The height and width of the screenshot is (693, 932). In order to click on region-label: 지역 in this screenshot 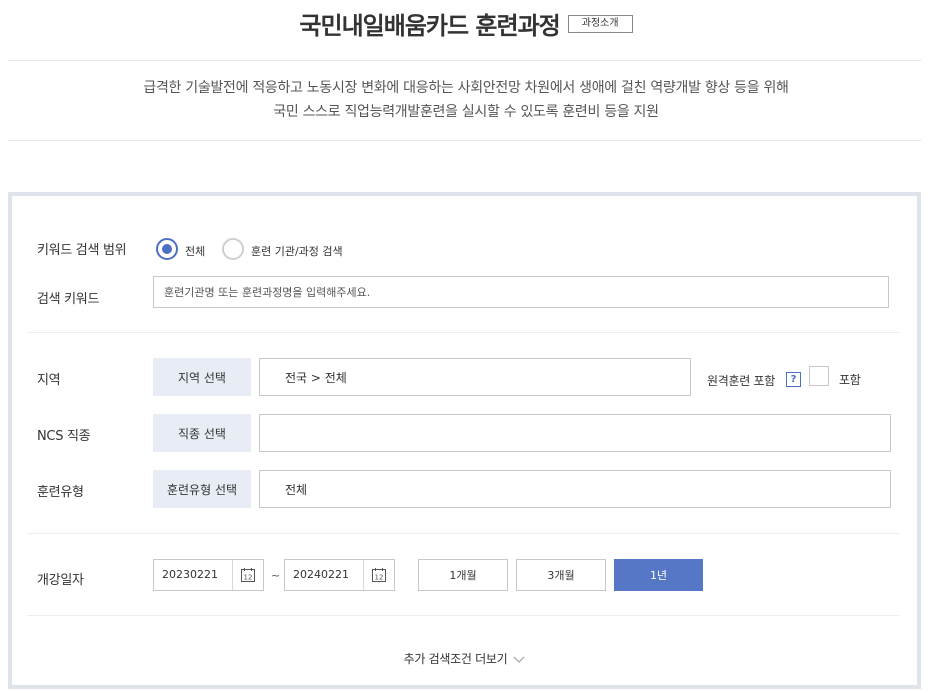, I will do `click(49, 380)`.